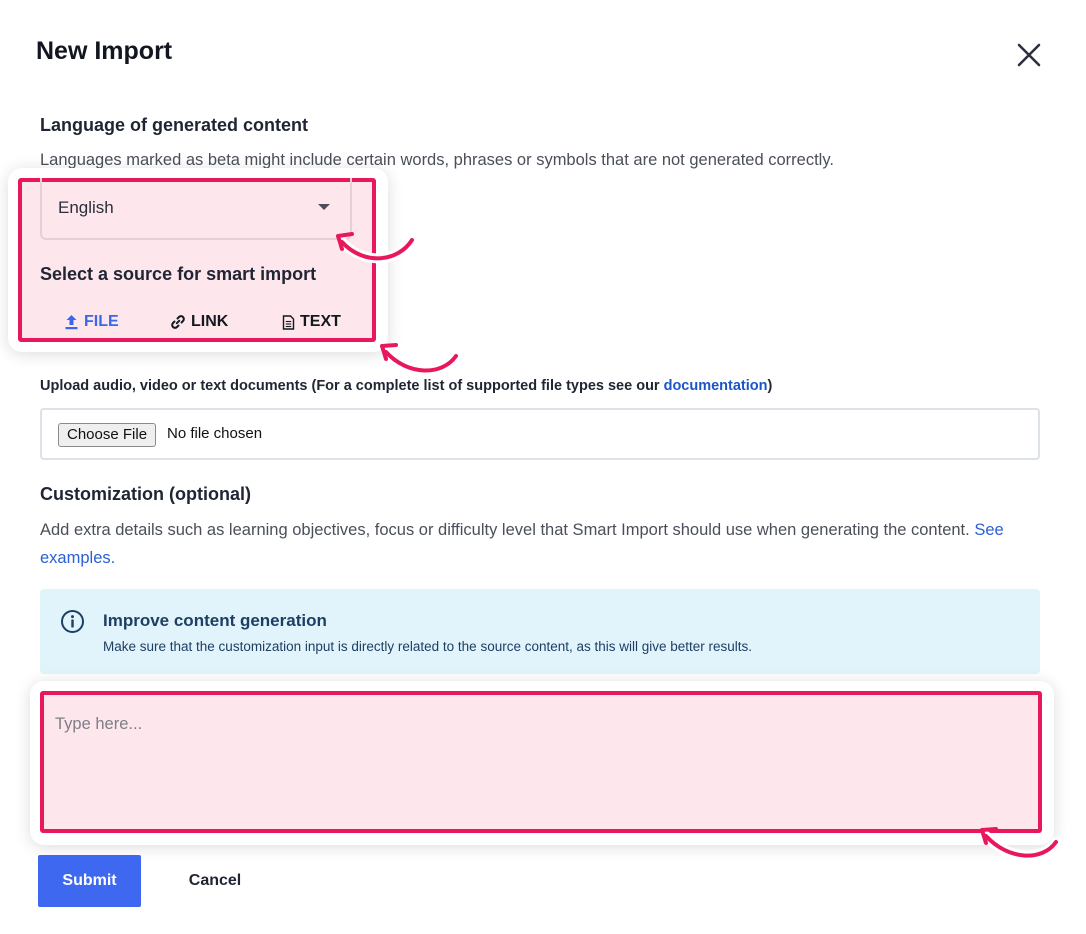  What do you see at coordinates (324, 207) in the screenshot?
I see `caret-down-icon` at bounding box center [324, 207].